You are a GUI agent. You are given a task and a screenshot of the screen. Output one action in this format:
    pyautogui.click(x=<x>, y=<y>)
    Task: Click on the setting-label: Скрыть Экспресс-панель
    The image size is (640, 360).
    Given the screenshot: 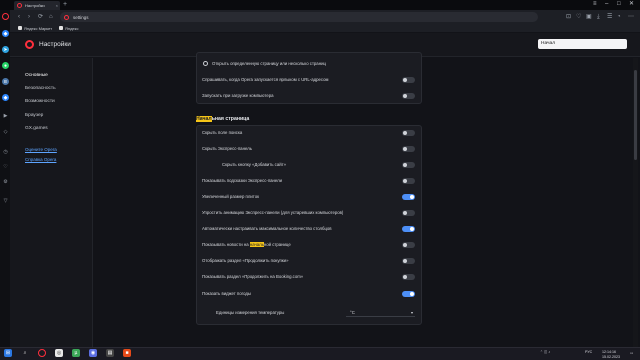 What is the action you would take?
    pyautogui.click(x=227, y=148)
    